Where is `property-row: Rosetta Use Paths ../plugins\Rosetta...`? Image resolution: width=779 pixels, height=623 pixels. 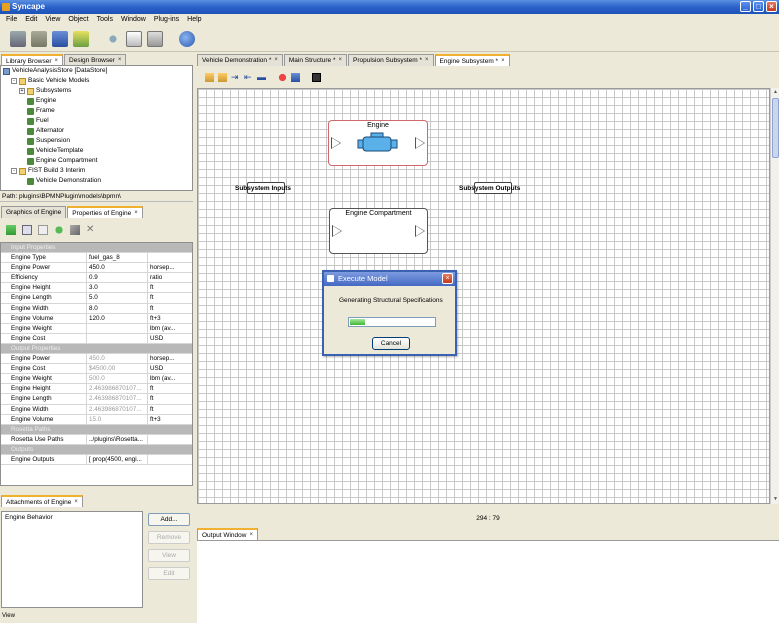
property-row: Rosetta Use Paths ../plugins\Rosetta... is located at coordinates (96, 439).